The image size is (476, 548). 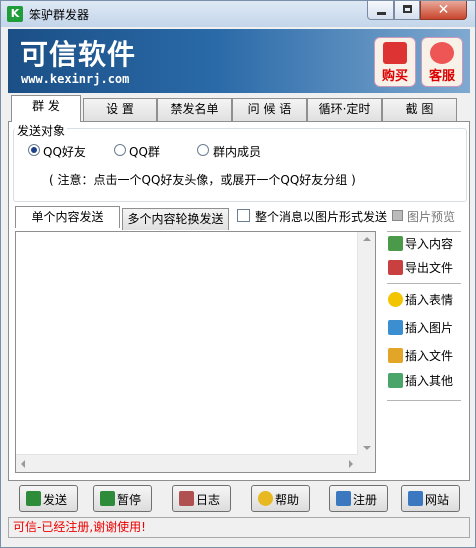 I want to click on tab-rotating-content: 多个内容轮换发送, so click(x=175, y=219).